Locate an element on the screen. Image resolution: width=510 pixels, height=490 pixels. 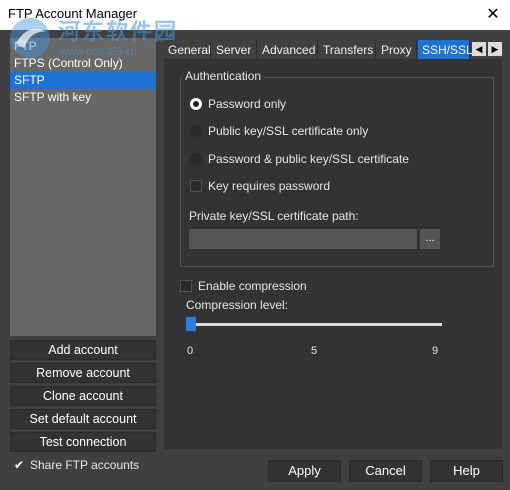
password-only-label: Password only is located at coordinates (247, 103).